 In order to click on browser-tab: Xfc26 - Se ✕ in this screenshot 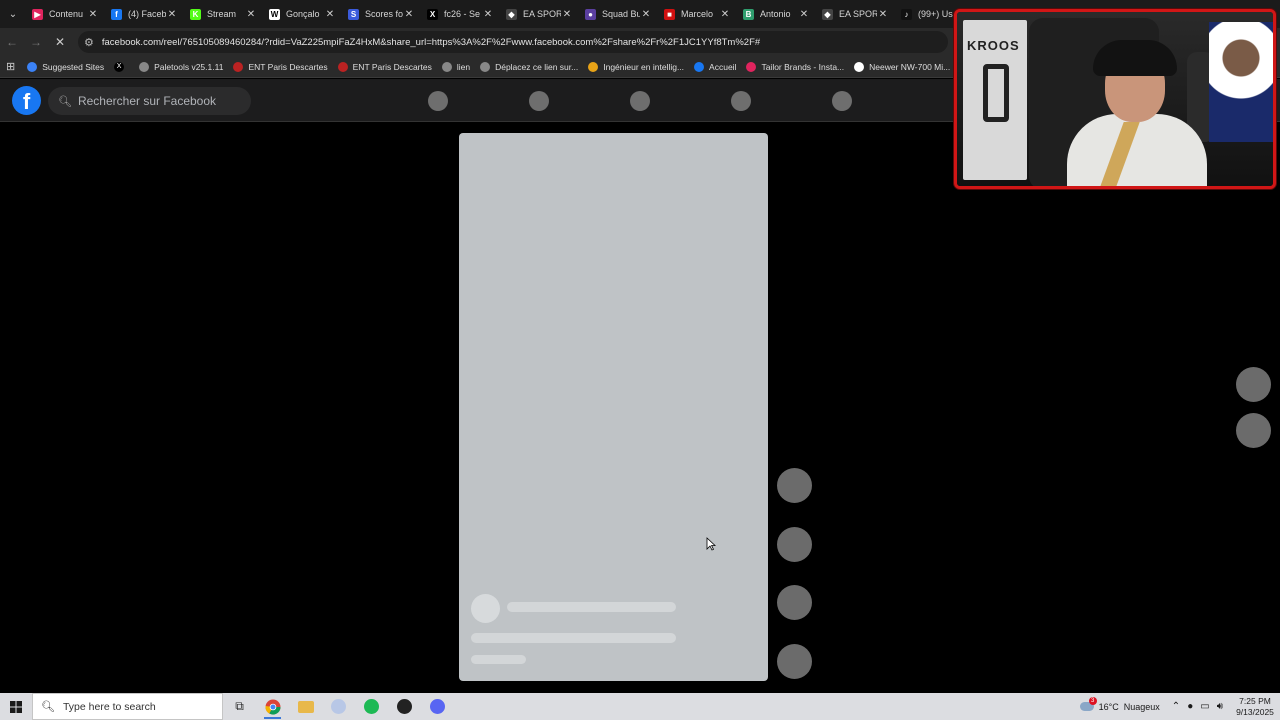, I will do `click(460, 14)`.